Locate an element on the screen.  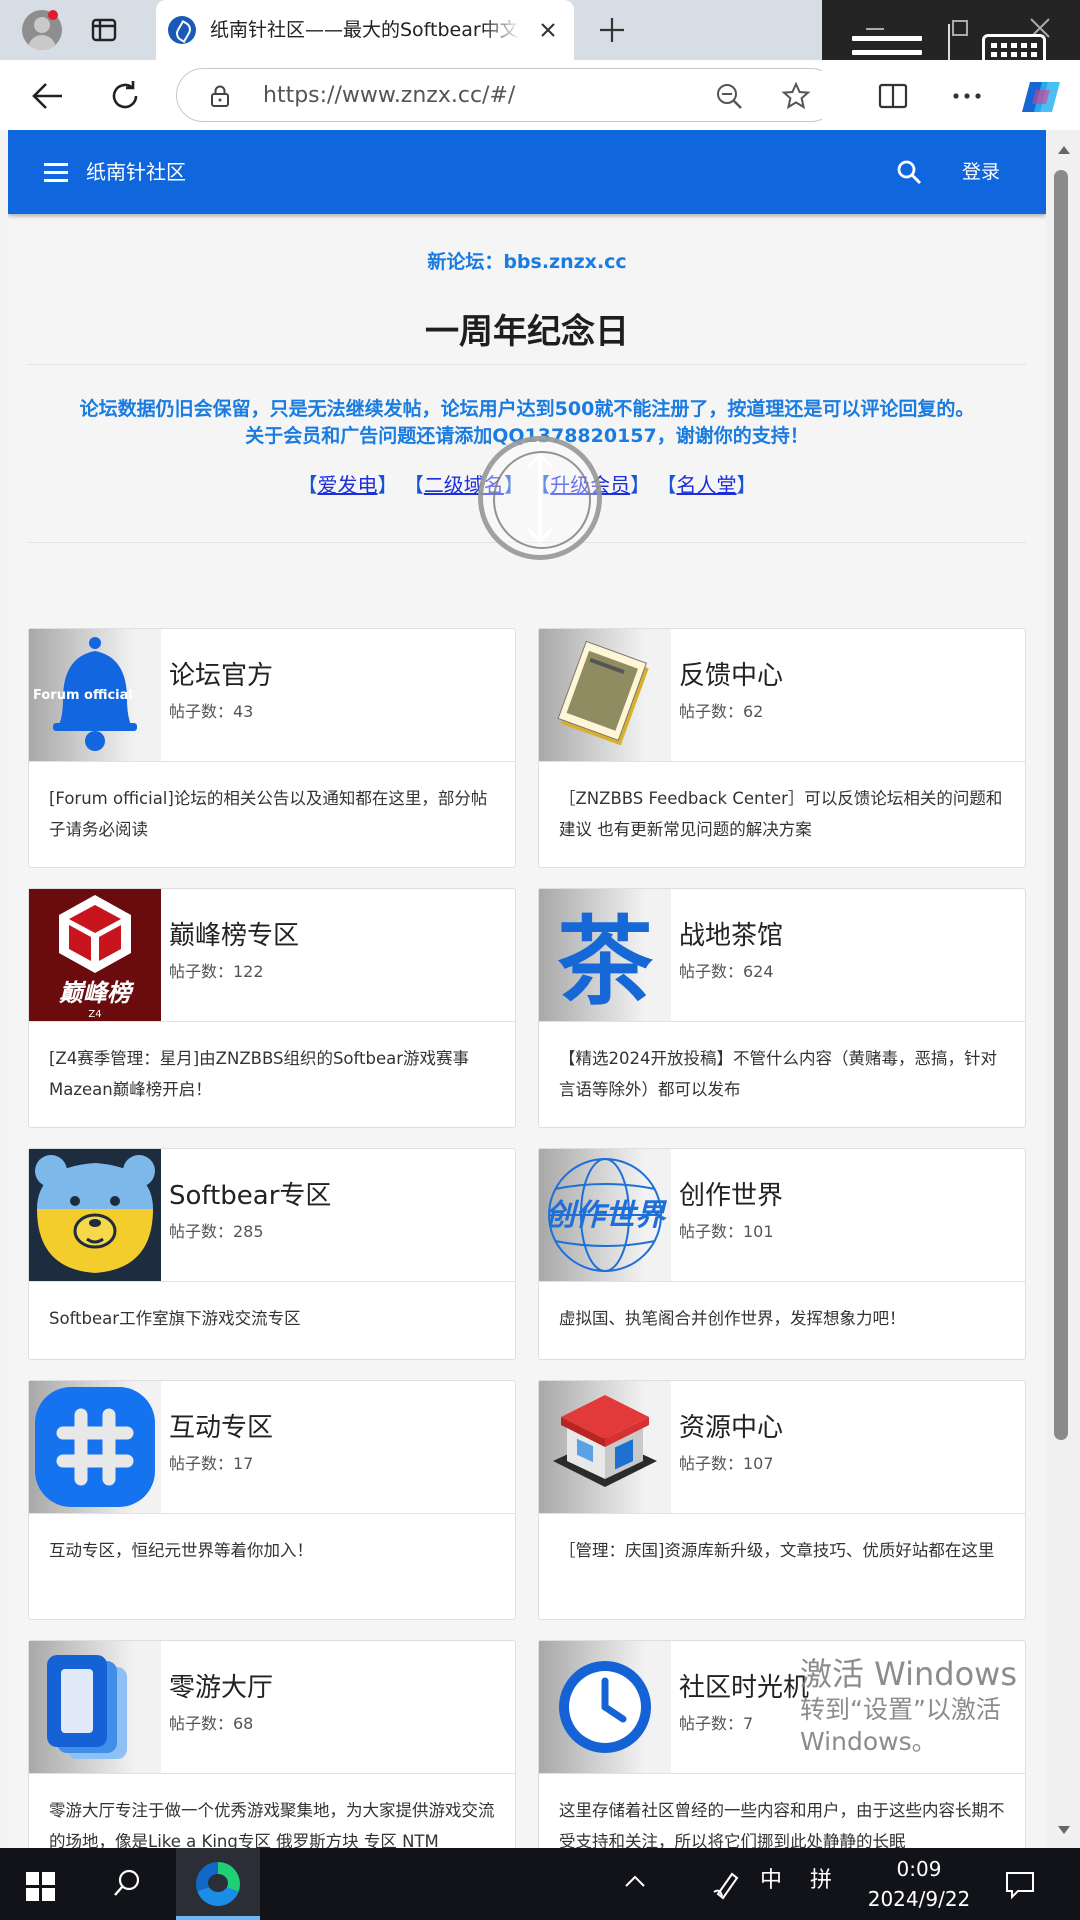
store-icon is located at coordinates (605, 1447).